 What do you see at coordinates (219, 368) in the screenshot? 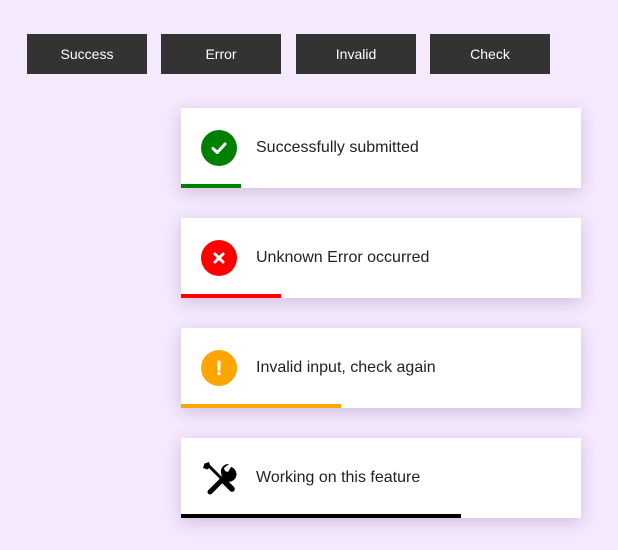
I see `exclamation-circle-icon` at bounding box center [219, 368].